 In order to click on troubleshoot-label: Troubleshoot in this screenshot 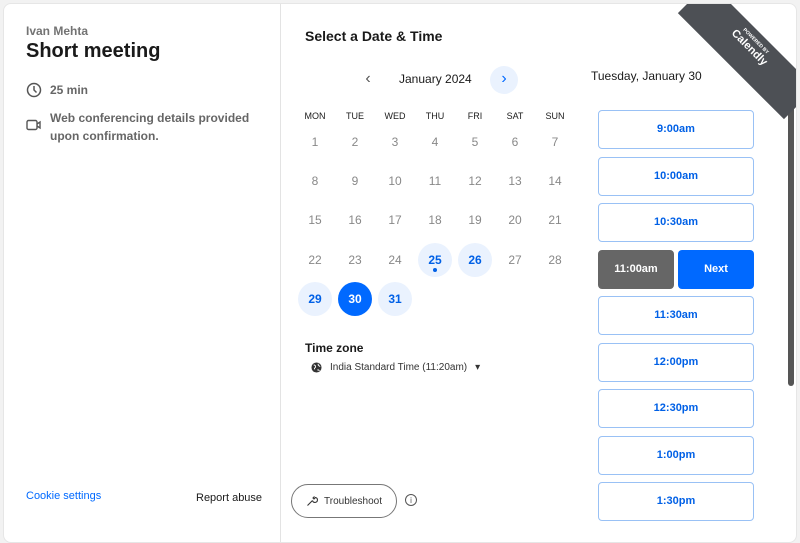, I will do `click(353, 501)`.